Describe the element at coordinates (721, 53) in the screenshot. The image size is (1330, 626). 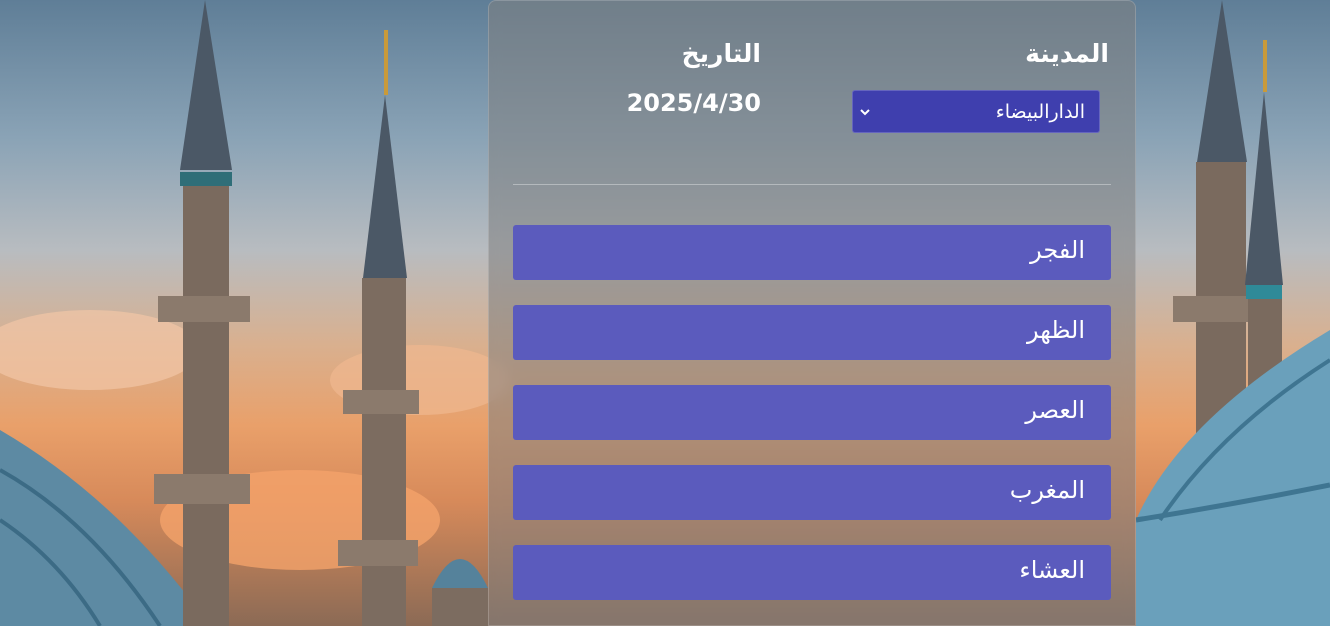
I see `date-label: التاريخ` at that location.